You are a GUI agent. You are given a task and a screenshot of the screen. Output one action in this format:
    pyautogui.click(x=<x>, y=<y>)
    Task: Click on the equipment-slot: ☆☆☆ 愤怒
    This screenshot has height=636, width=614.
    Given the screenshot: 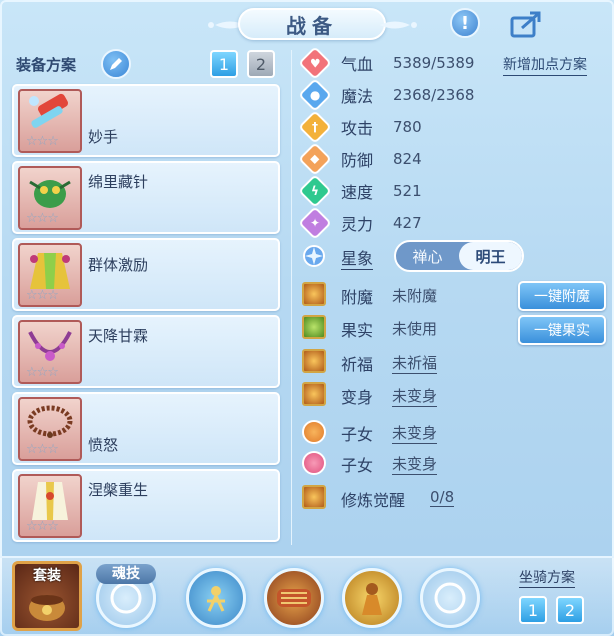 What is the action you would take?
    pyautogui.click(x=146, y=428)
    